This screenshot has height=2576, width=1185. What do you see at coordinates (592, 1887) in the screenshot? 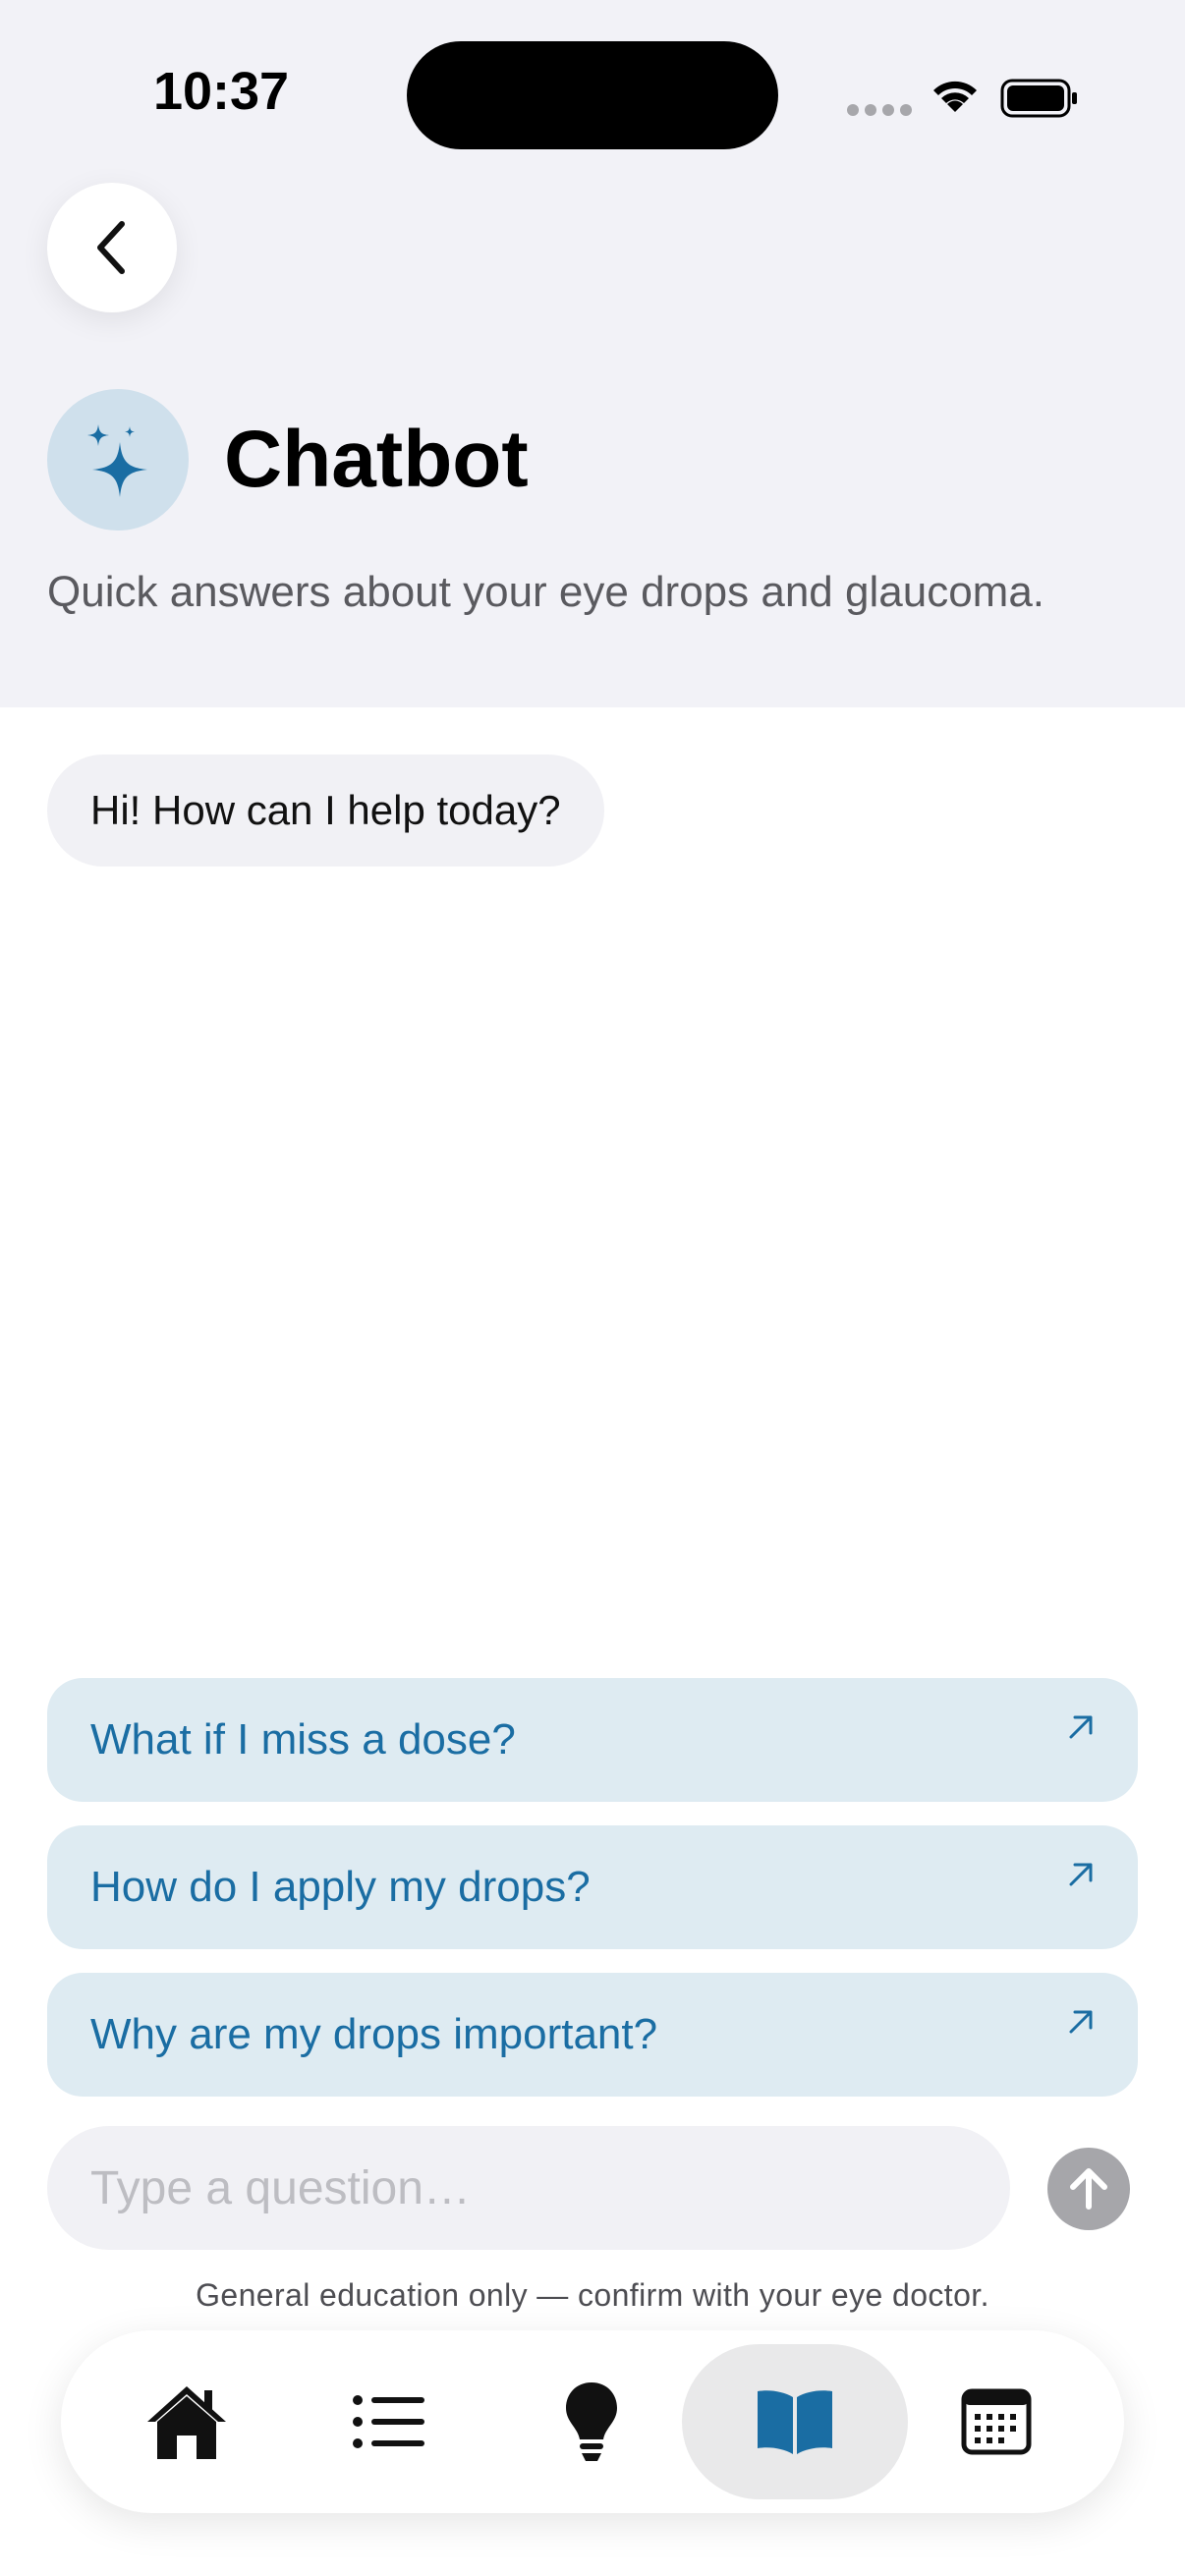
I see `suggestion-apply-drops: How do I apply my drops?` at bounding box center [592, 1887].